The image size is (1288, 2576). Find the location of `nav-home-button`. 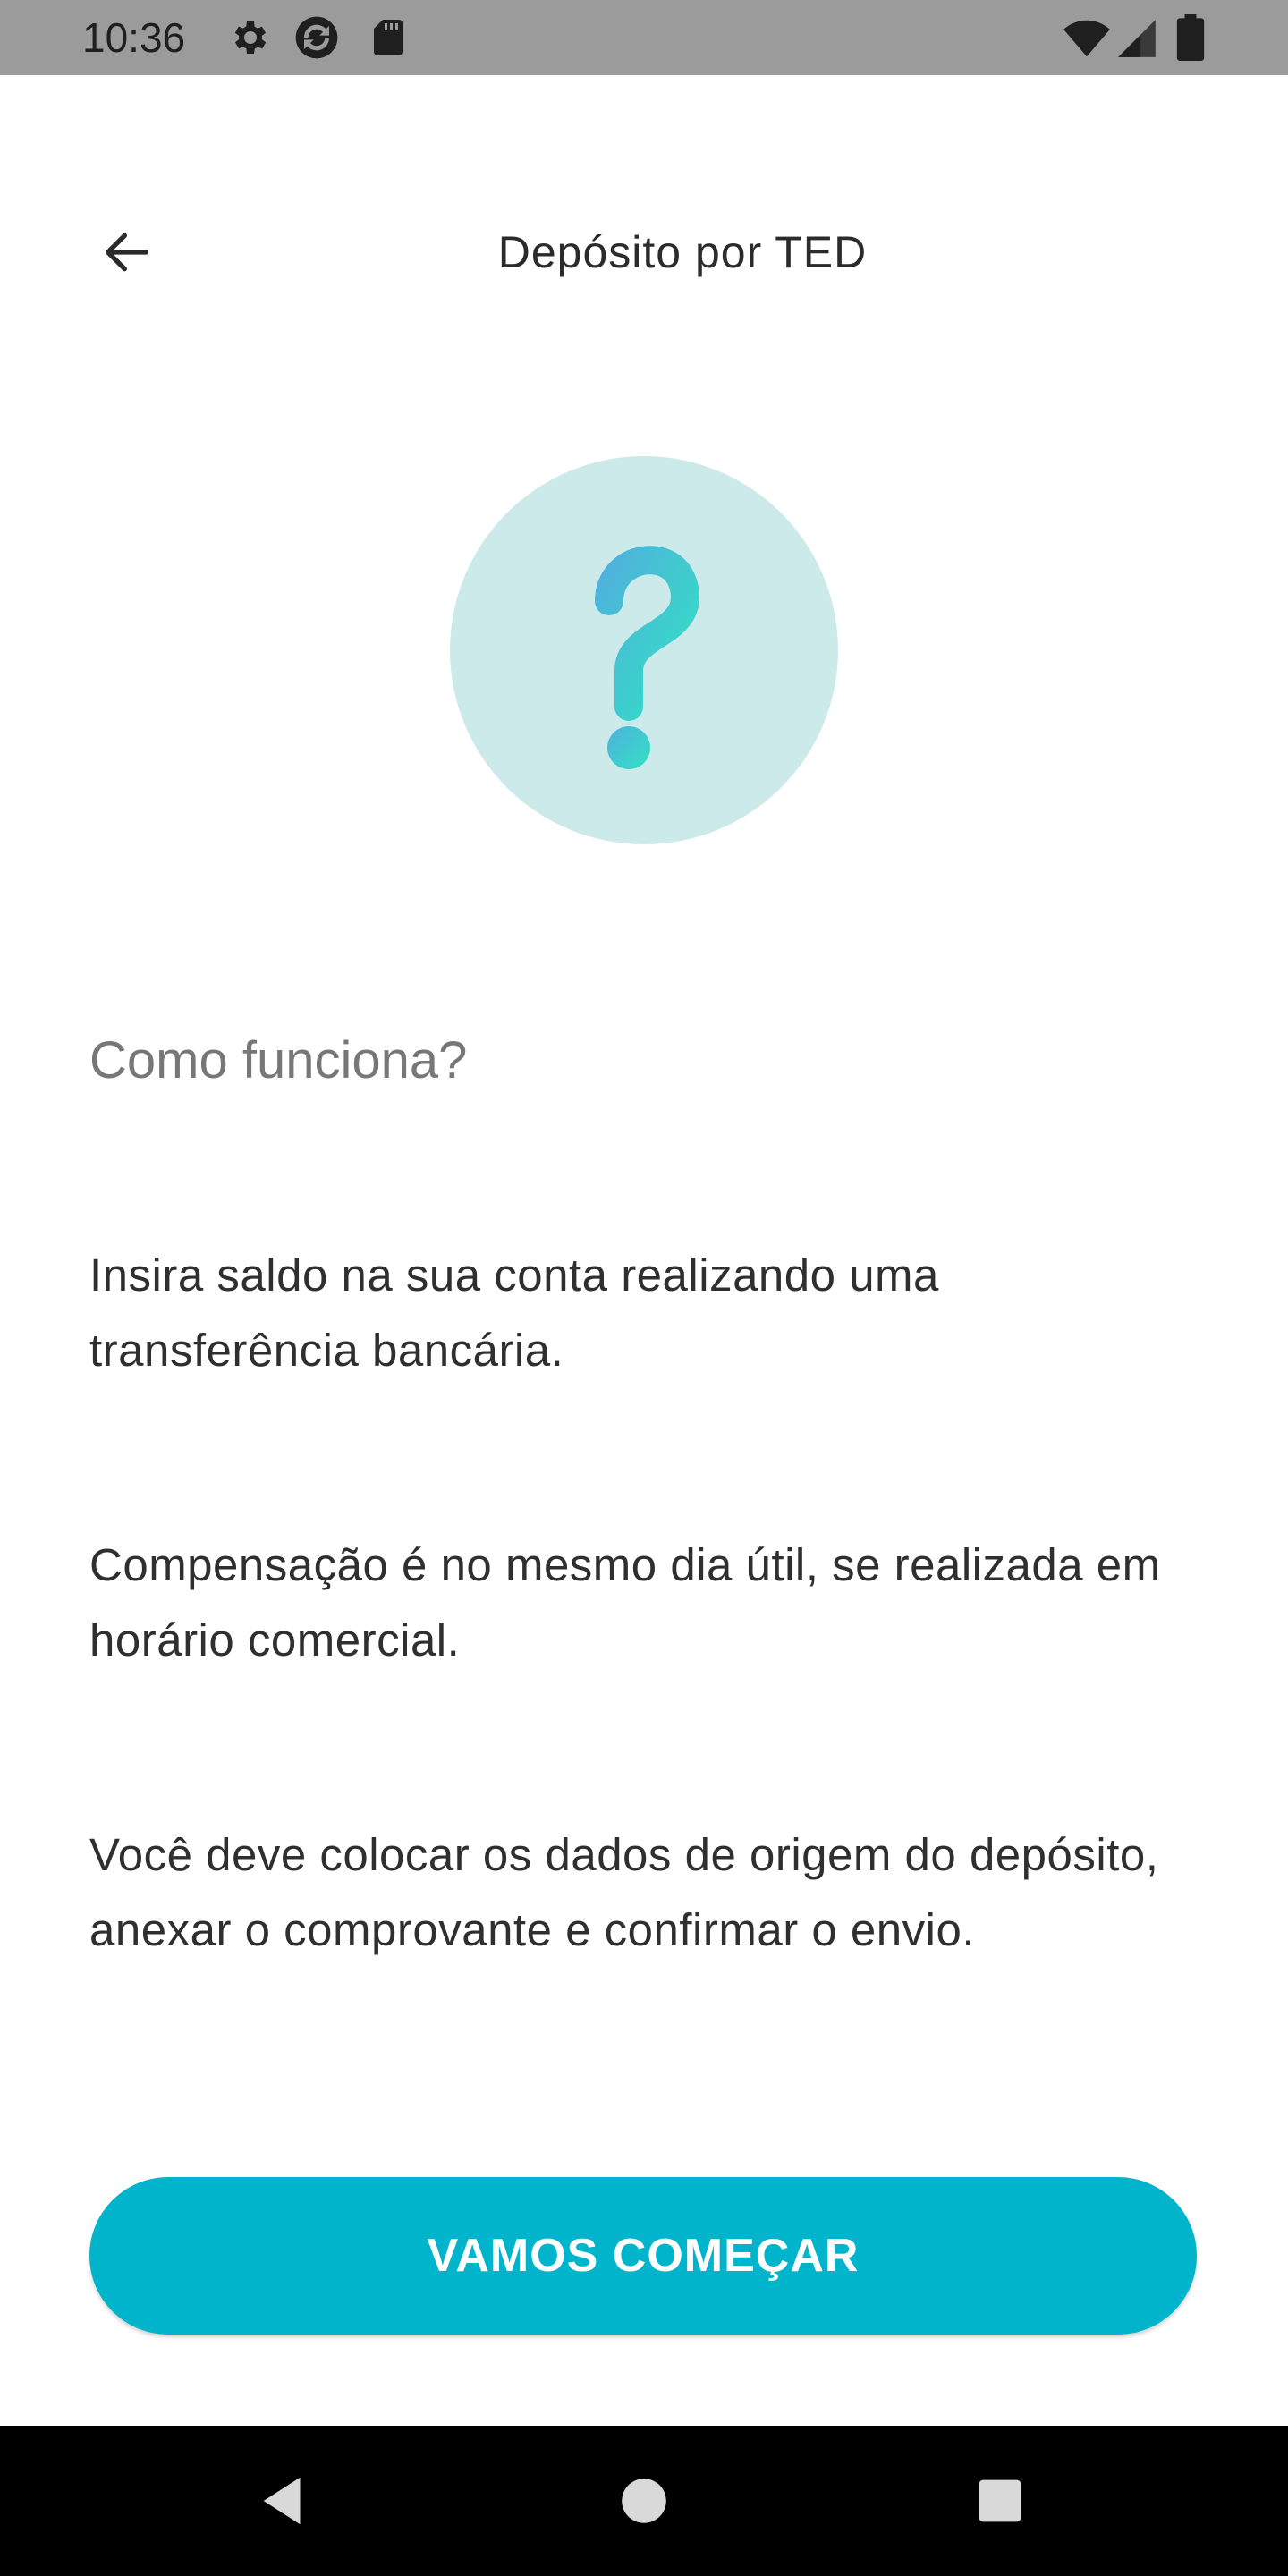

nav-home-button is located at coordinates (644, 2501).